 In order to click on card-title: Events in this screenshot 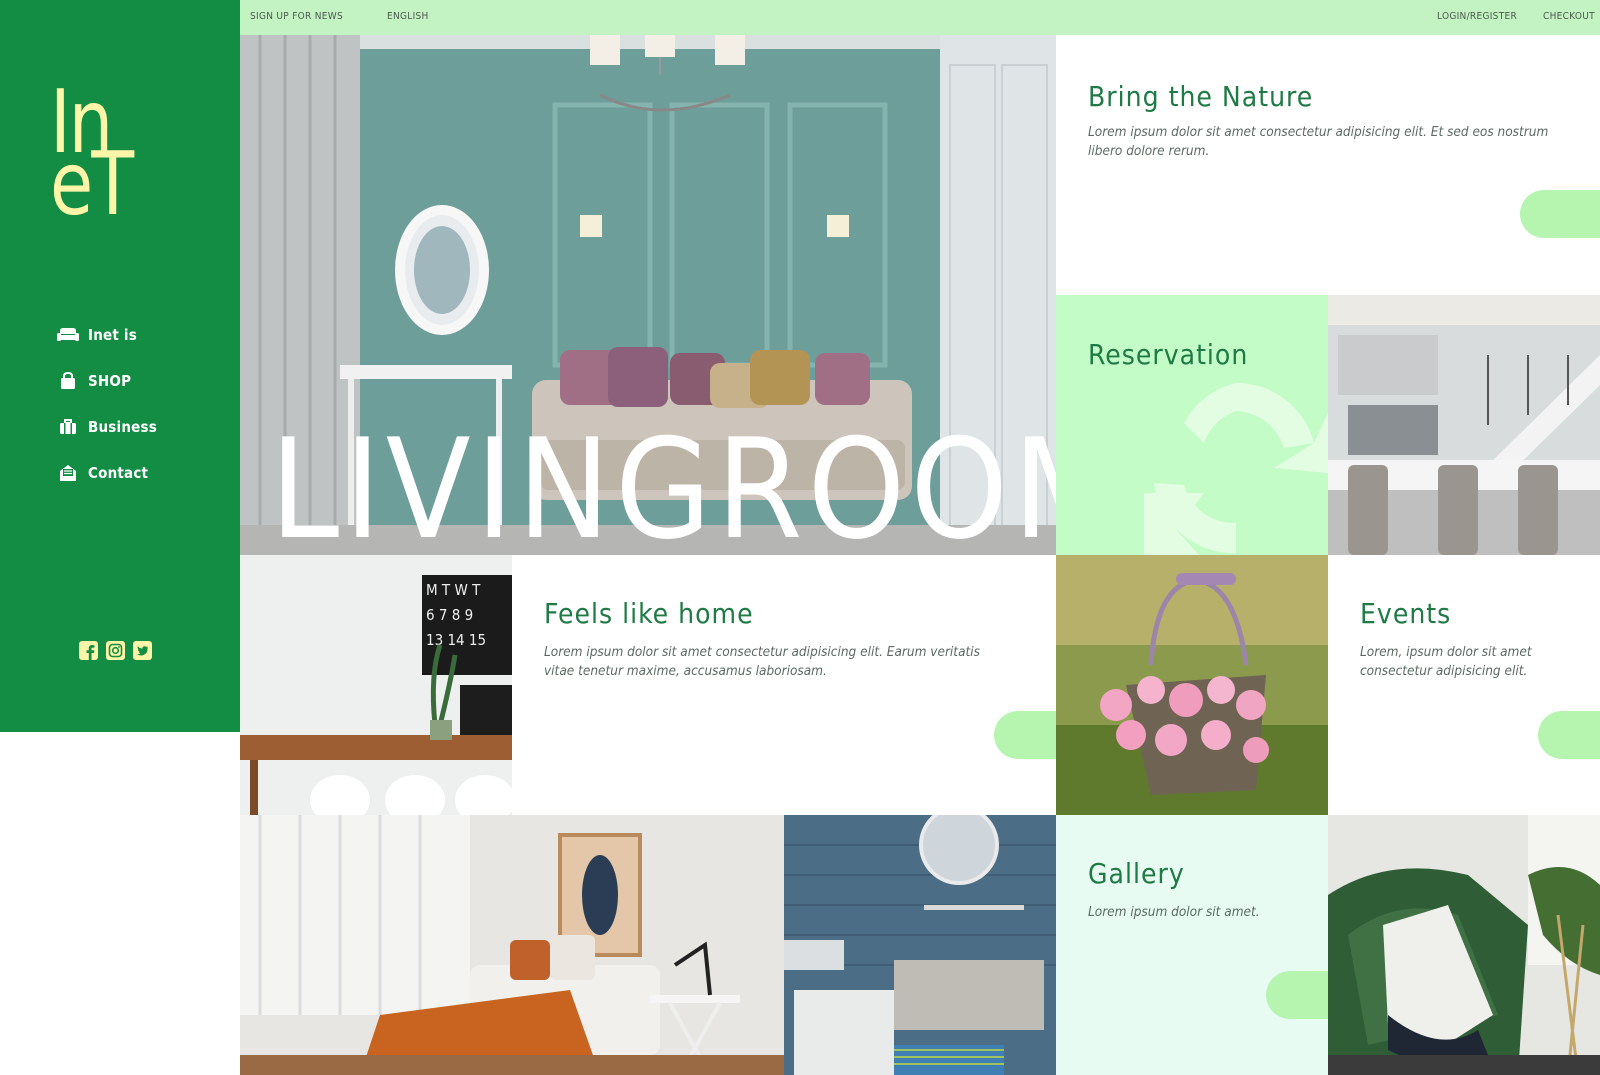, I will do `click(1406, 613)`.